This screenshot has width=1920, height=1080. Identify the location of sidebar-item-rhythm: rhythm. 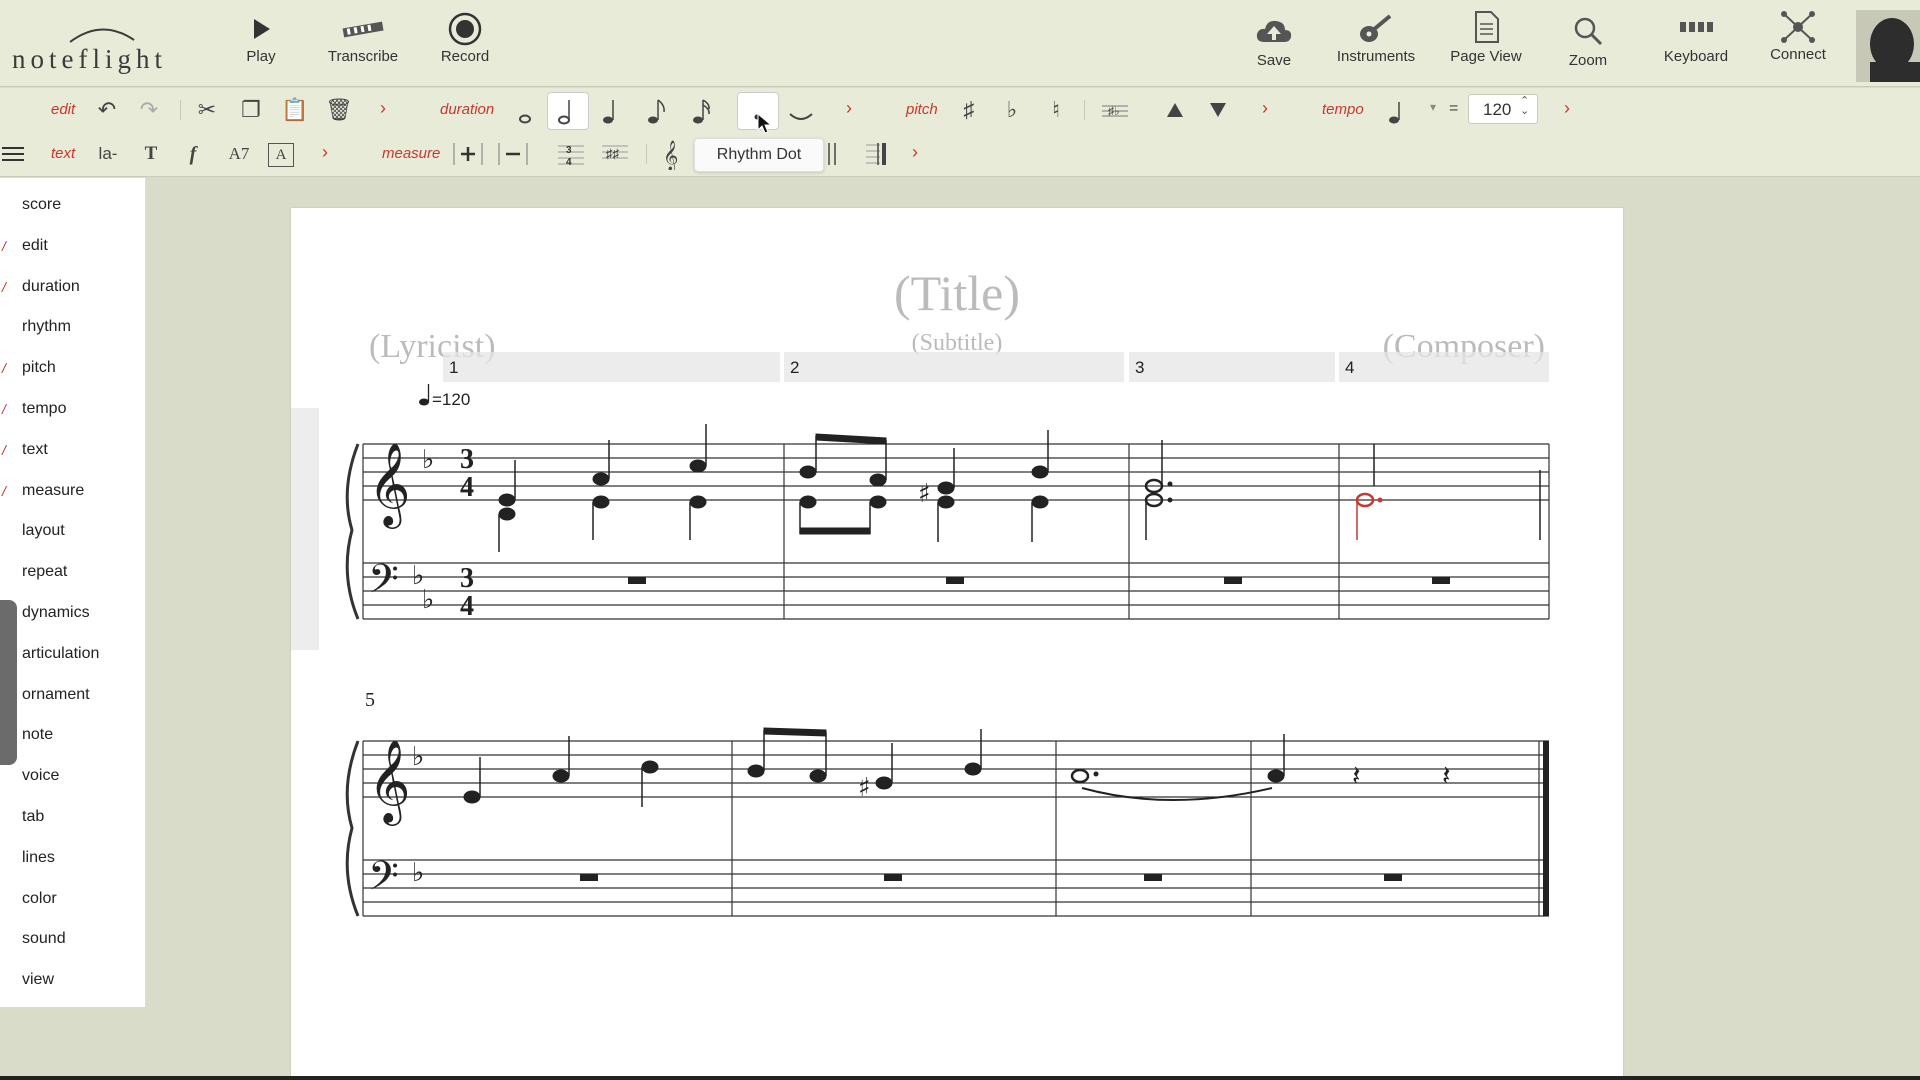
(46, 327).